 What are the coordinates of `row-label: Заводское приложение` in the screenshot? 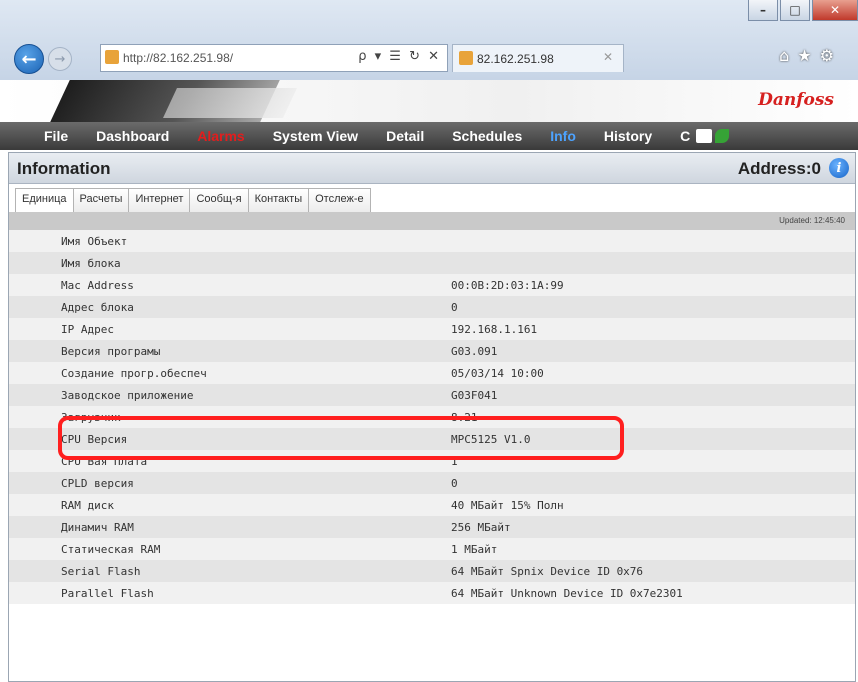 It's located at (230, 395).